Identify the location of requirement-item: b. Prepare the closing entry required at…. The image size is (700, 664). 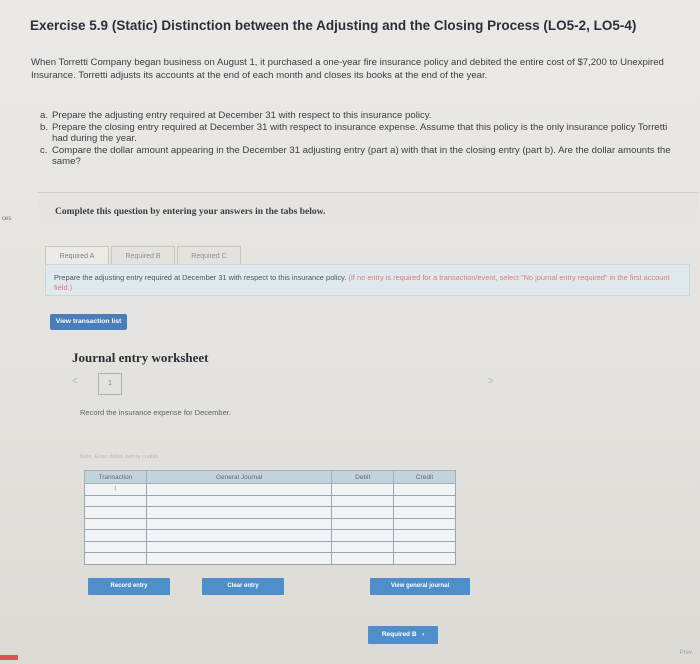
(360, 133).